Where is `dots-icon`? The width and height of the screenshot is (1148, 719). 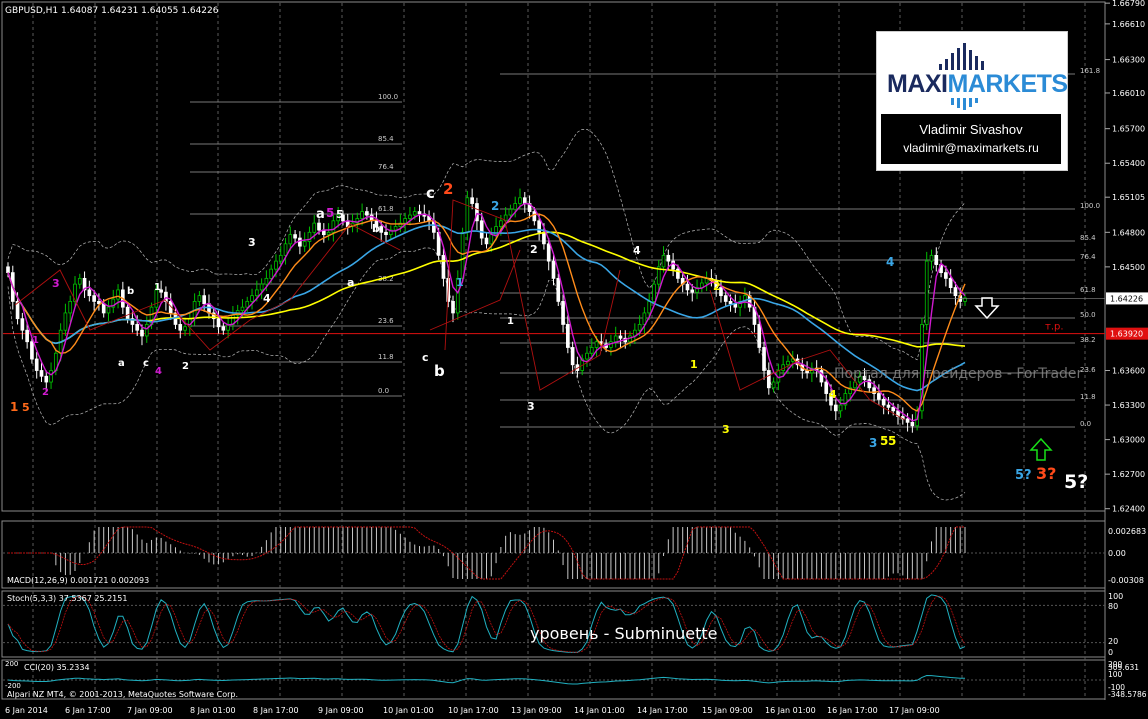
dots-icon is located at coordinates (967, 104).